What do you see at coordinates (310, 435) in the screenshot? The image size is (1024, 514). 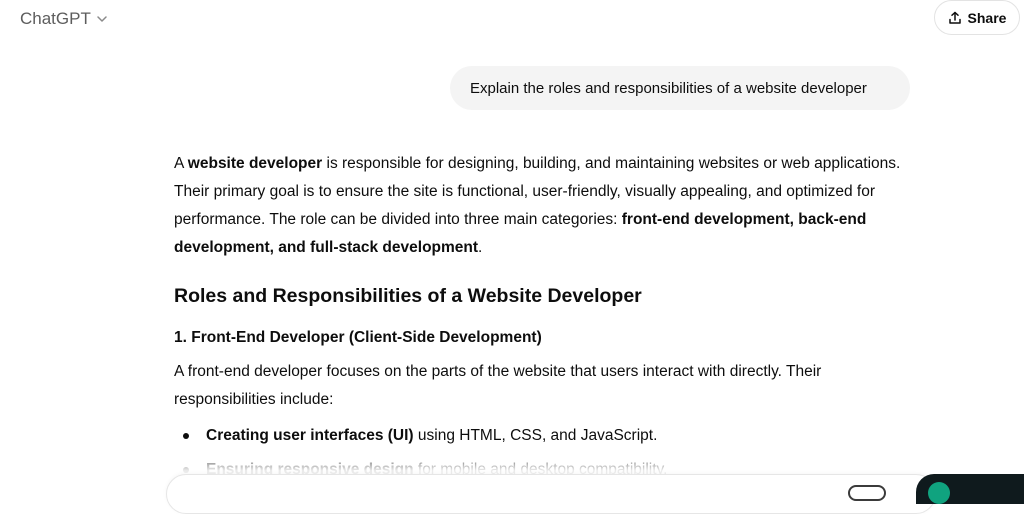 I see `list-item-bold: Creating user interfaces (UI)` at bounding box center [310, 435].